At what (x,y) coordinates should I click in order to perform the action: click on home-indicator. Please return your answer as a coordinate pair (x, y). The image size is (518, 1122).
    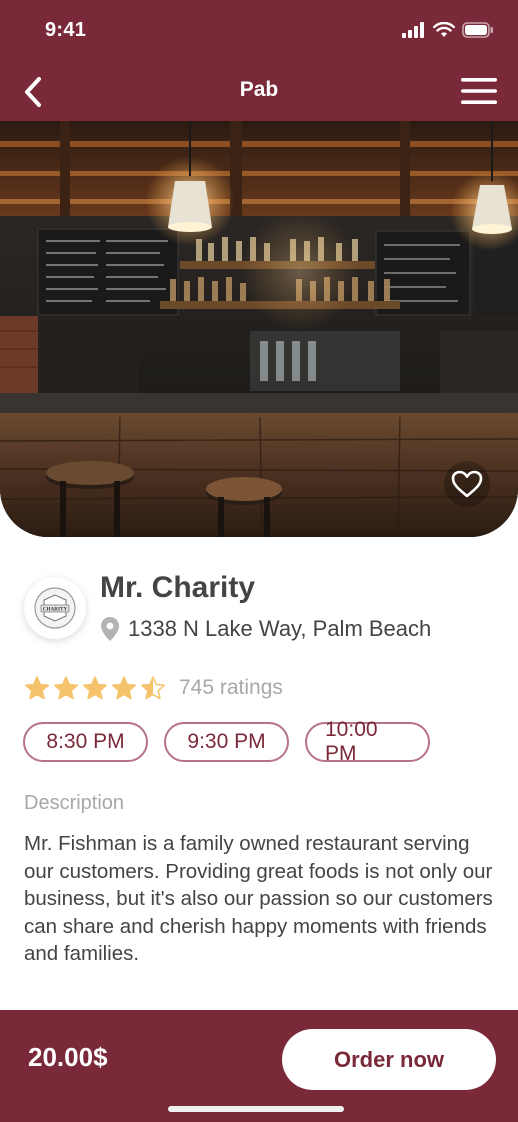
    Looking at the image, I should click on (256, 1109).